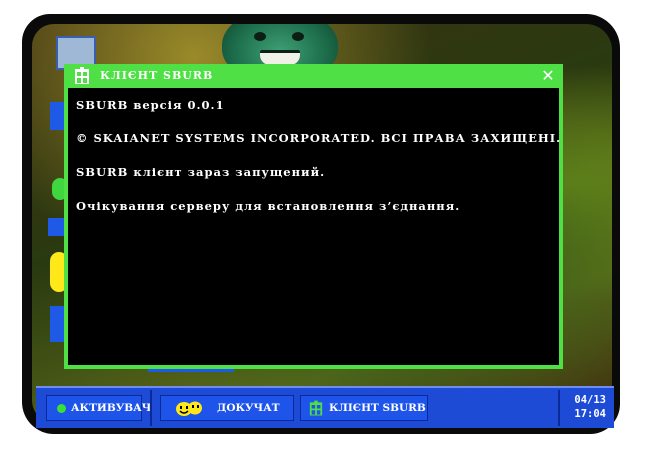  Describe the element at coordinates (280, 57) in the screenshot. I see `troll-mouth` at that location.